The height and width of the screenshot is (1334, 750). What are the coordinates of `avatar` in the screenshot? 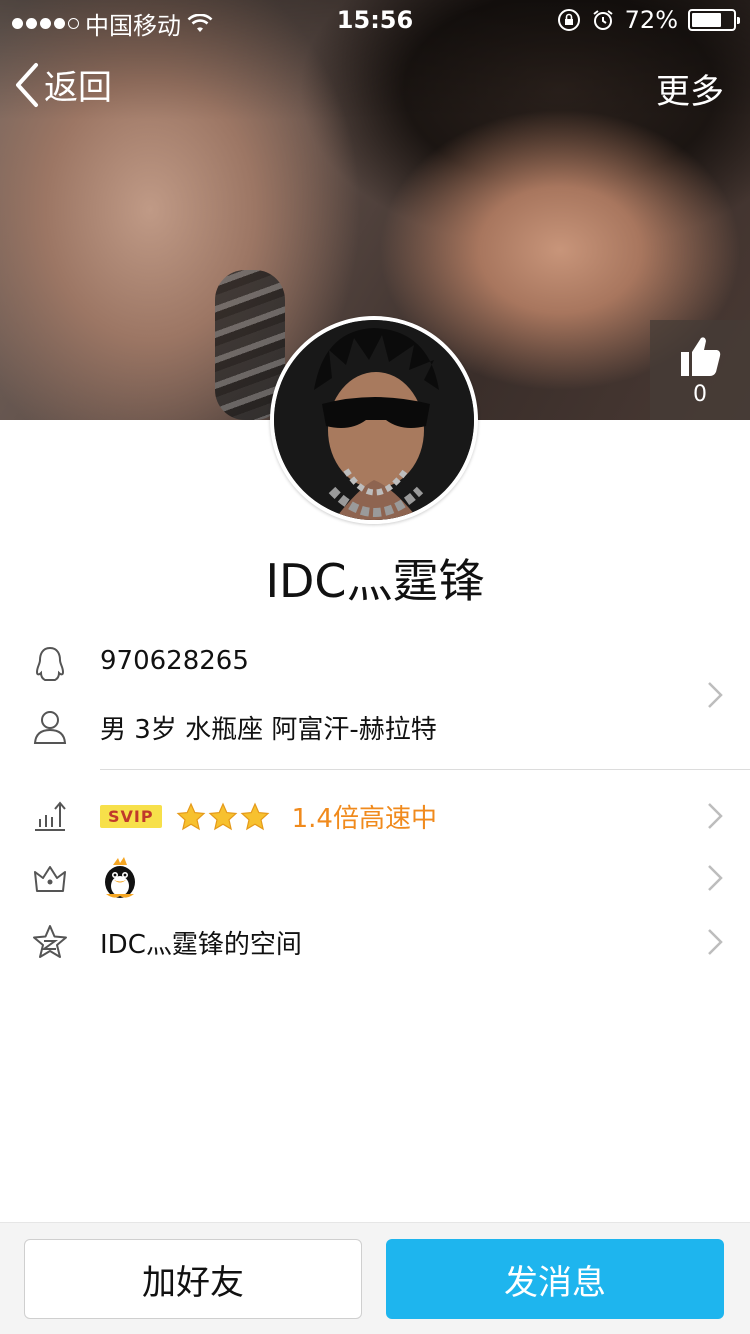 It's located at (374, 420).